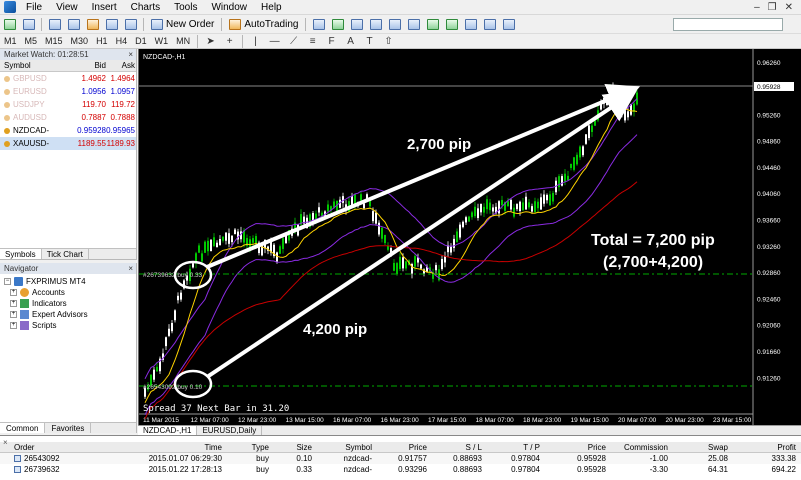  I want to click on timeframe-h1: H1, so click(102, 41).